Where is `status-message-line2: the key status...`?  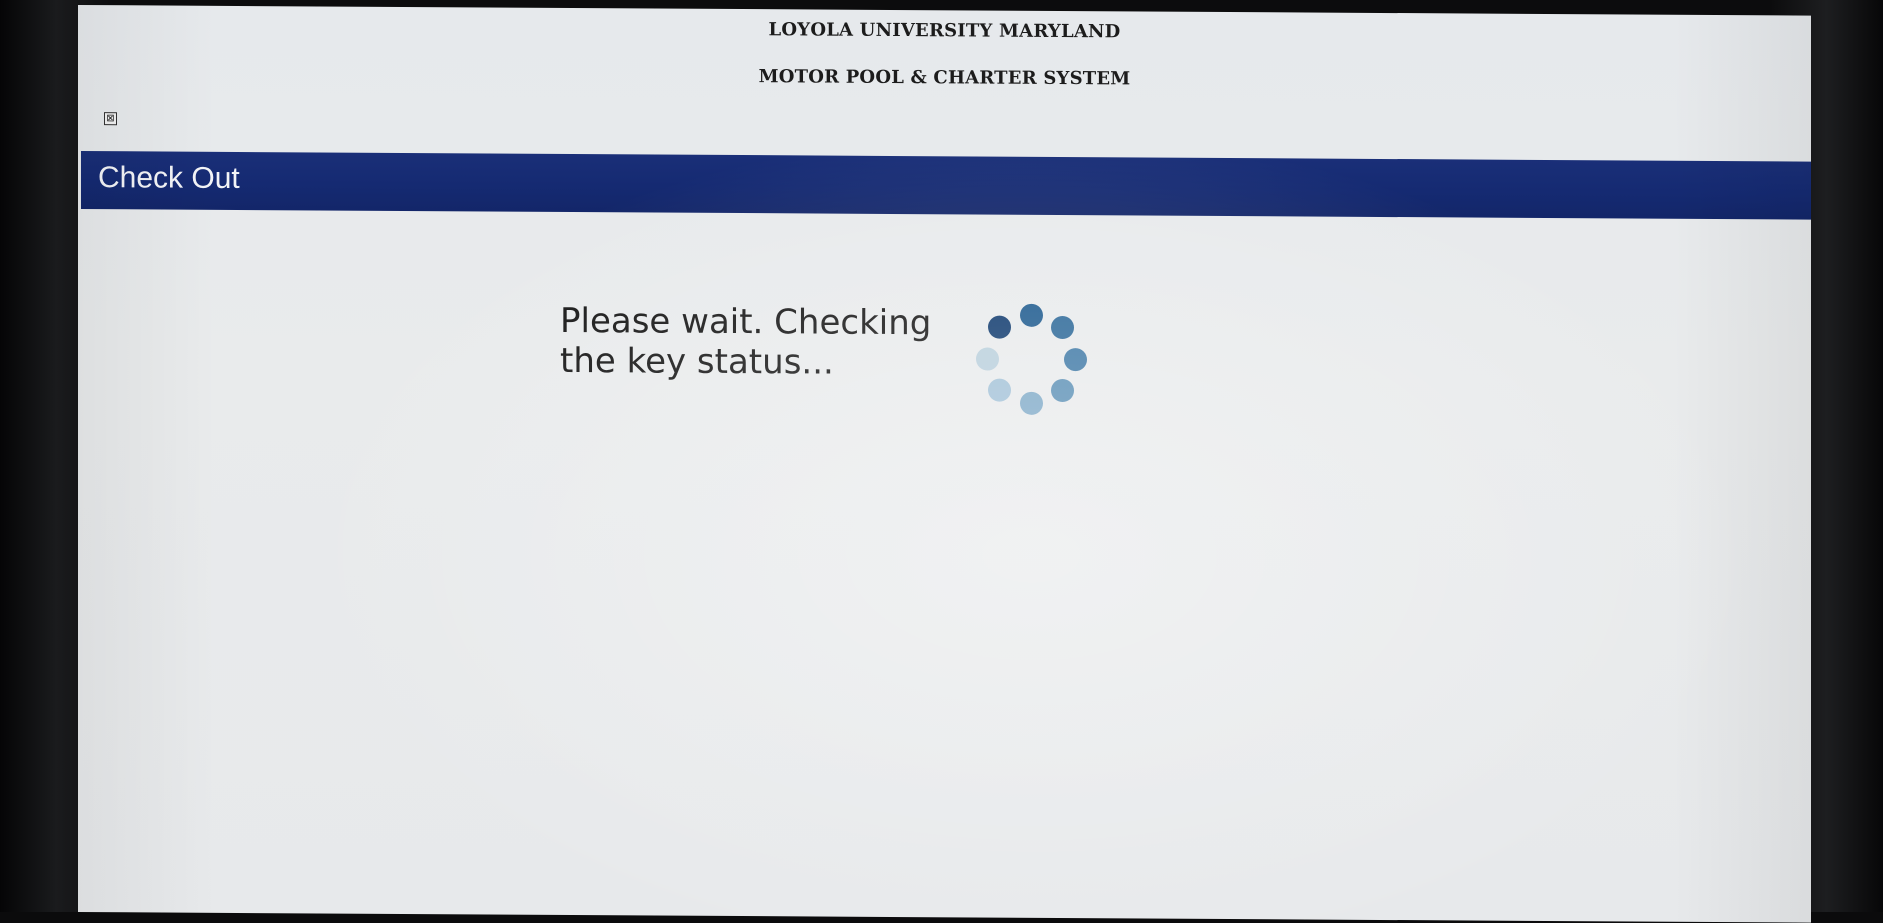 status-message-line2: the key status... is located at coordinates (697, 361).